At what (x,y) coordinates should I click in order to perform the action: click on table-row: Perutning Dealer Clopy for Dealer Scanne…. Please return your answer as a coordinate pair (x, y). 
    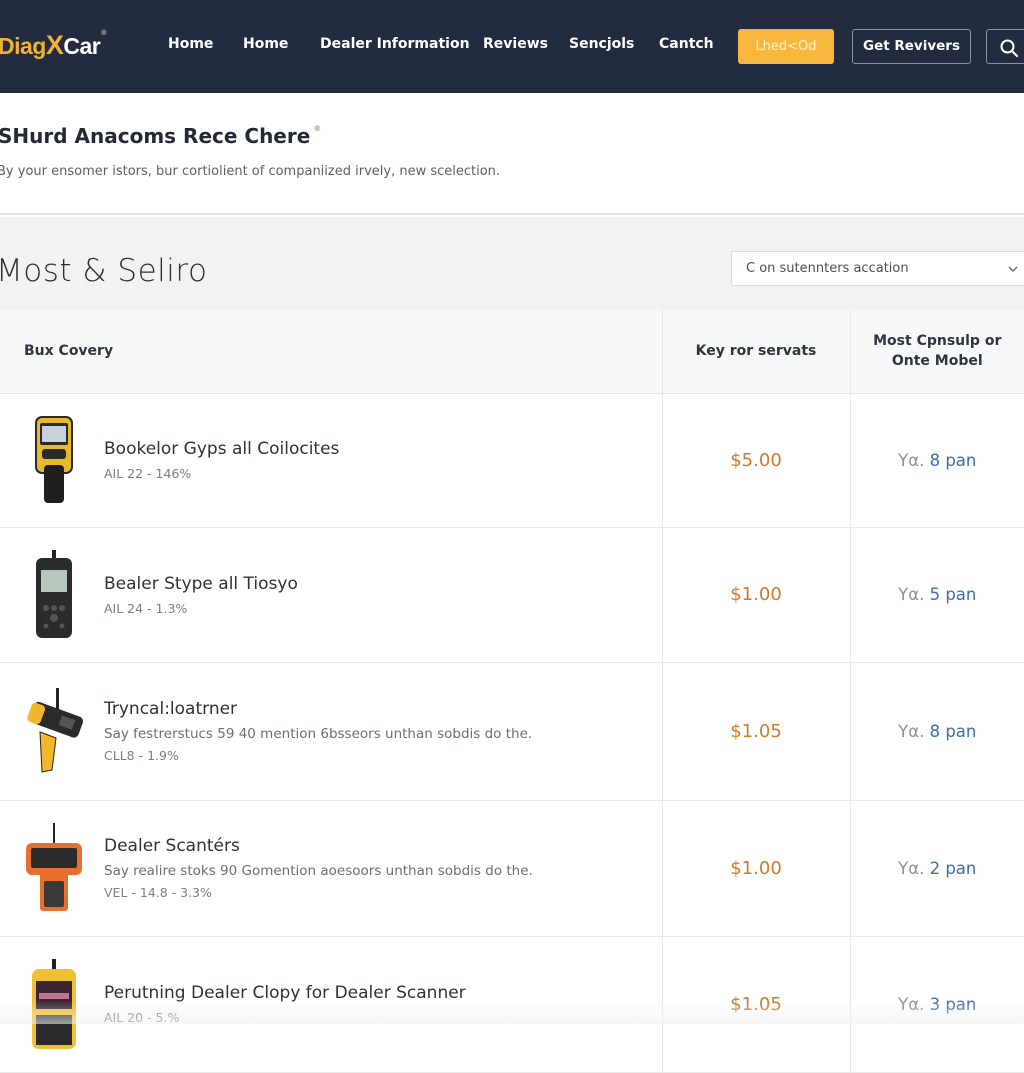
    Looking at the image, I should click on (512, 1004).